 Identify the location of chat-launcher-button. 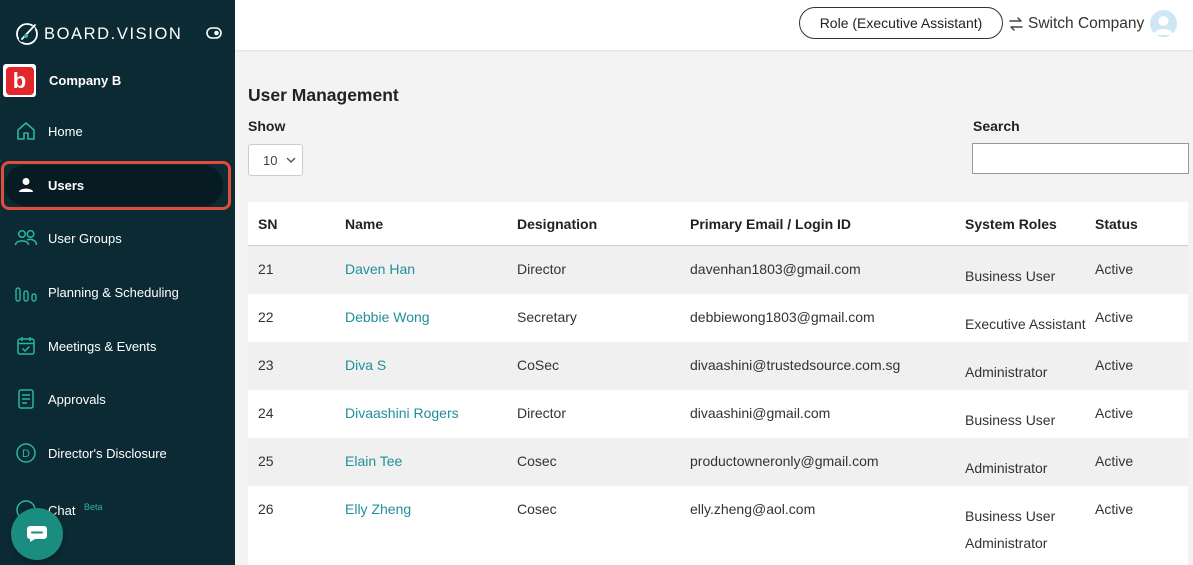
(37, 534).